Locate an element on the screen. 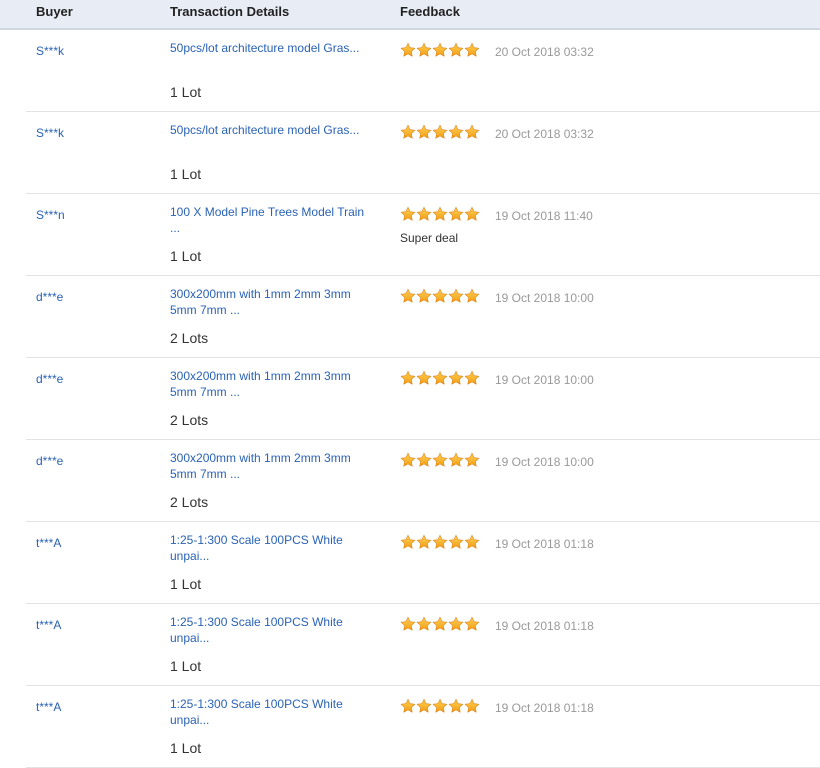 The height and width of the screenshot is (768, 820). buyer-link: S***n is located at coordinates (50, 215).